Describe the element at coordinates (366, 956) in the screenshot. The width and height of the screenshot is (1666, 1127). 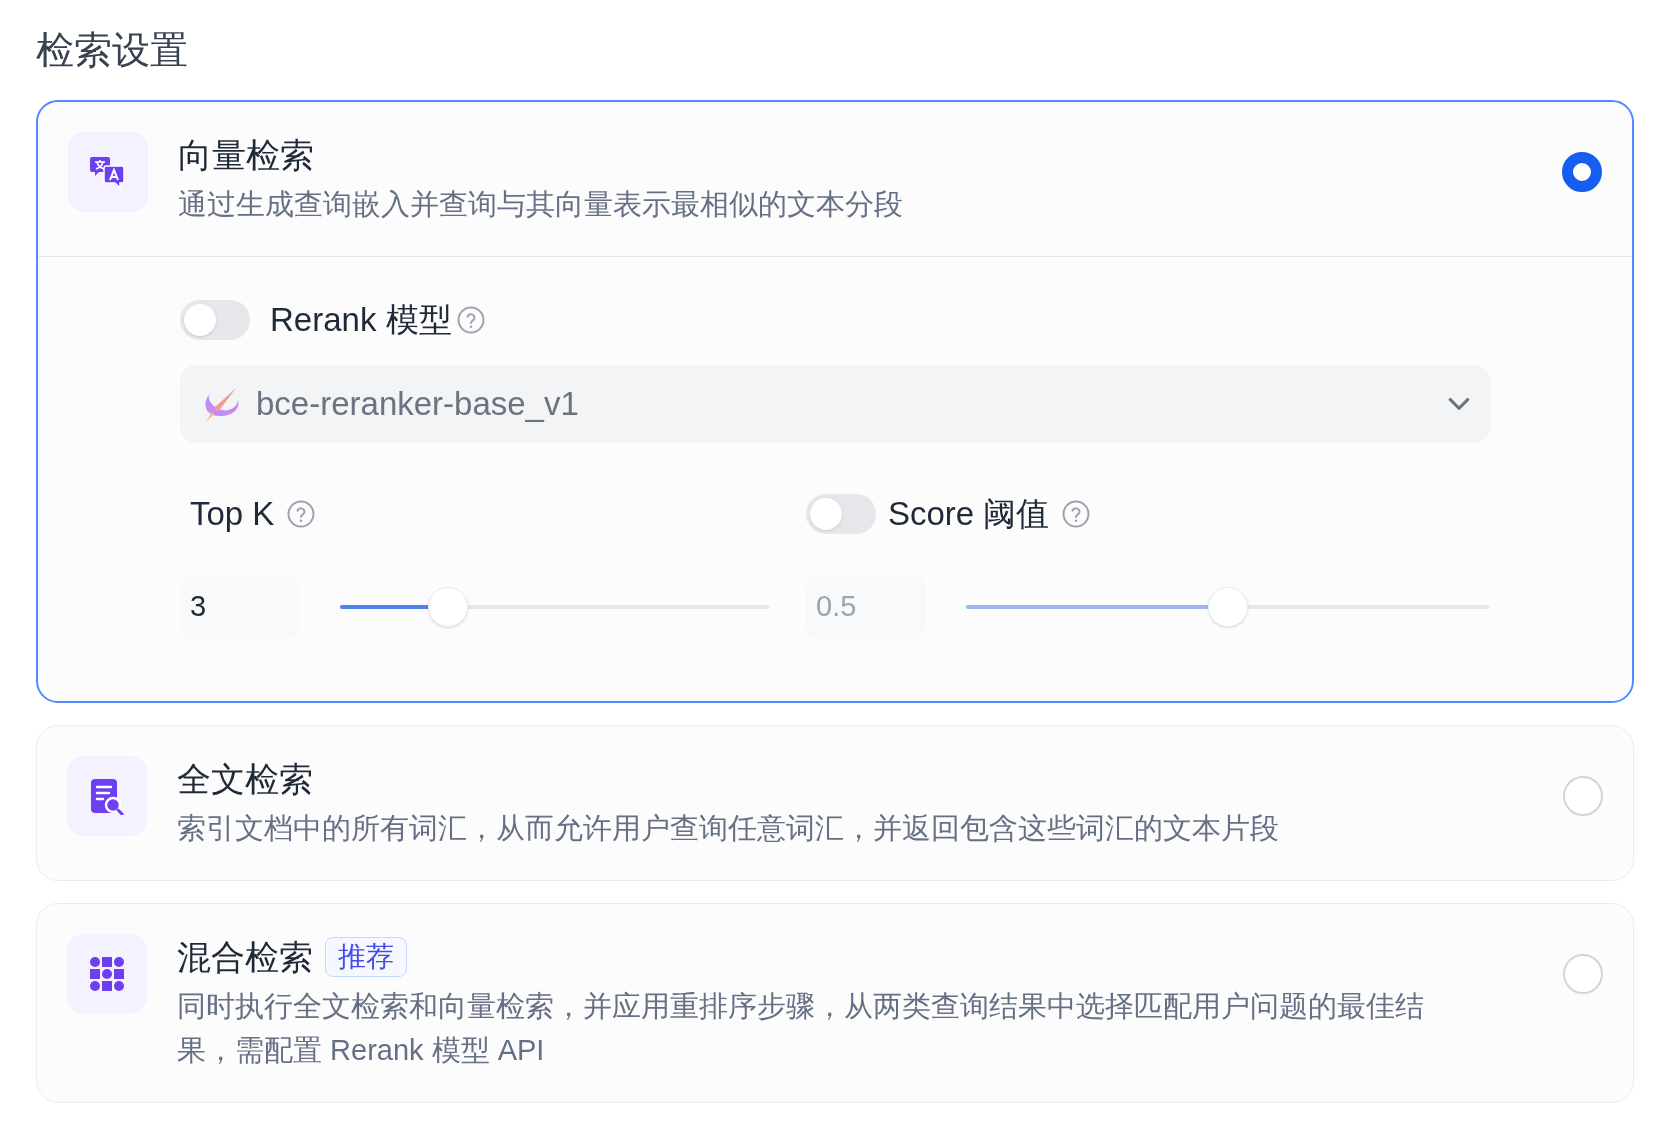
I see `recommended-tag: 推荐` at that location.